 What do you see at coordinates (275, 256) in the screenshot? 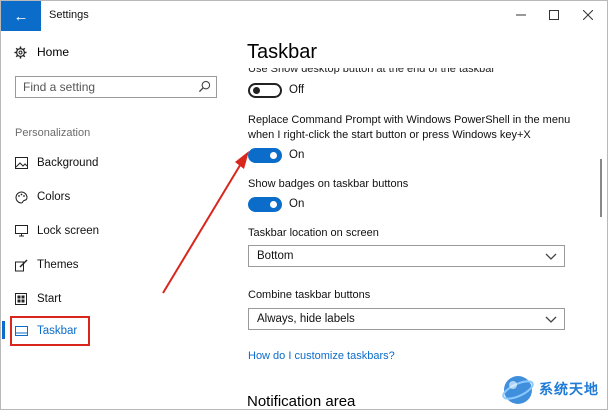
I see `dropdown-value: Bottom` at bounding box center [275, 256].